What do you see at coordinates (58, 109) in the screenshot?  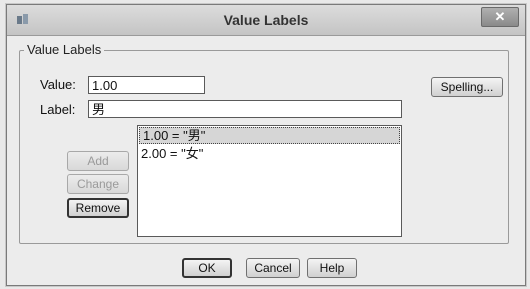 I see `label-label: Label:` at bounding box center [58, 109].